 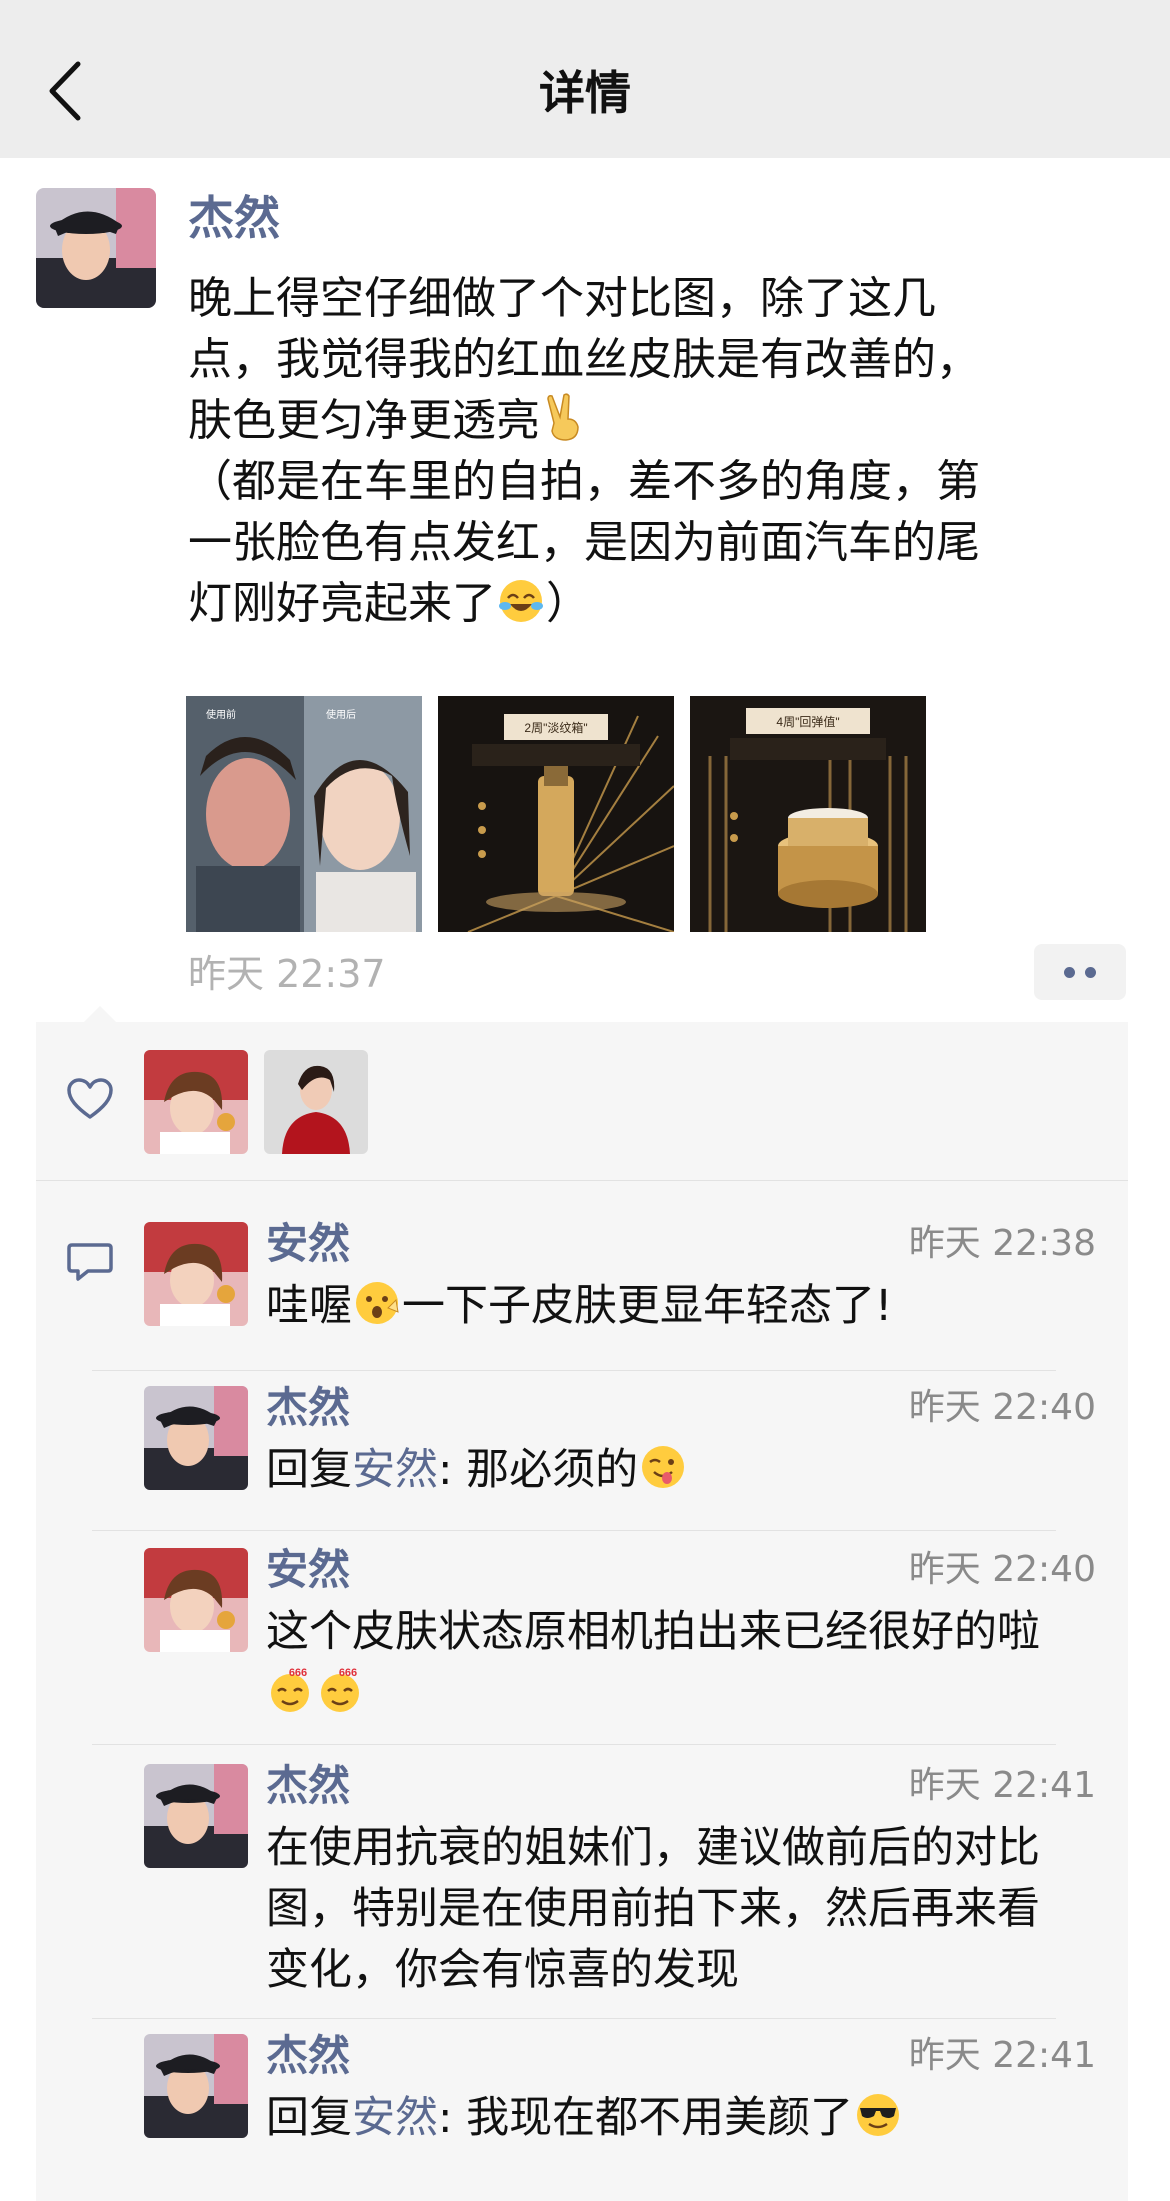 I want to click on likes-row, so click(x=582, y=1101).